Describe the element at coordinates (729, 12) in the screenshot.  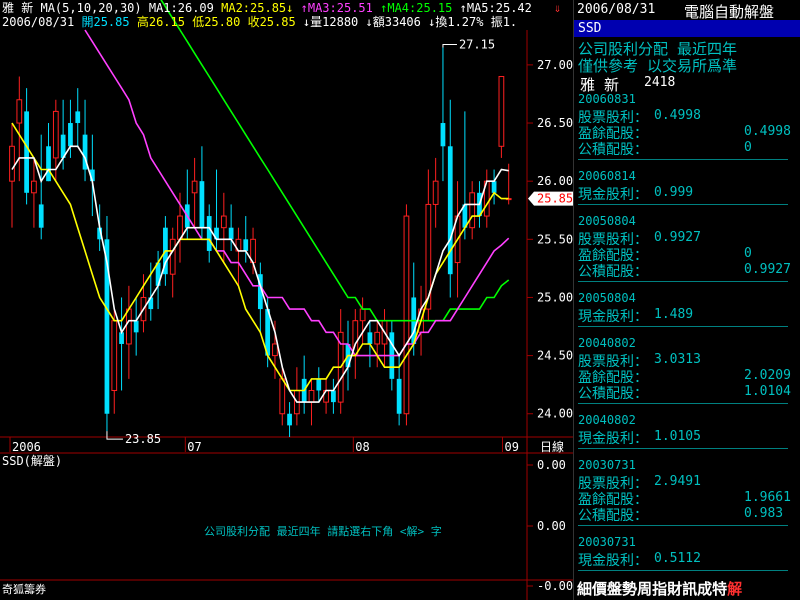
I see `panel-title: 電腦自動解盤` at that location.